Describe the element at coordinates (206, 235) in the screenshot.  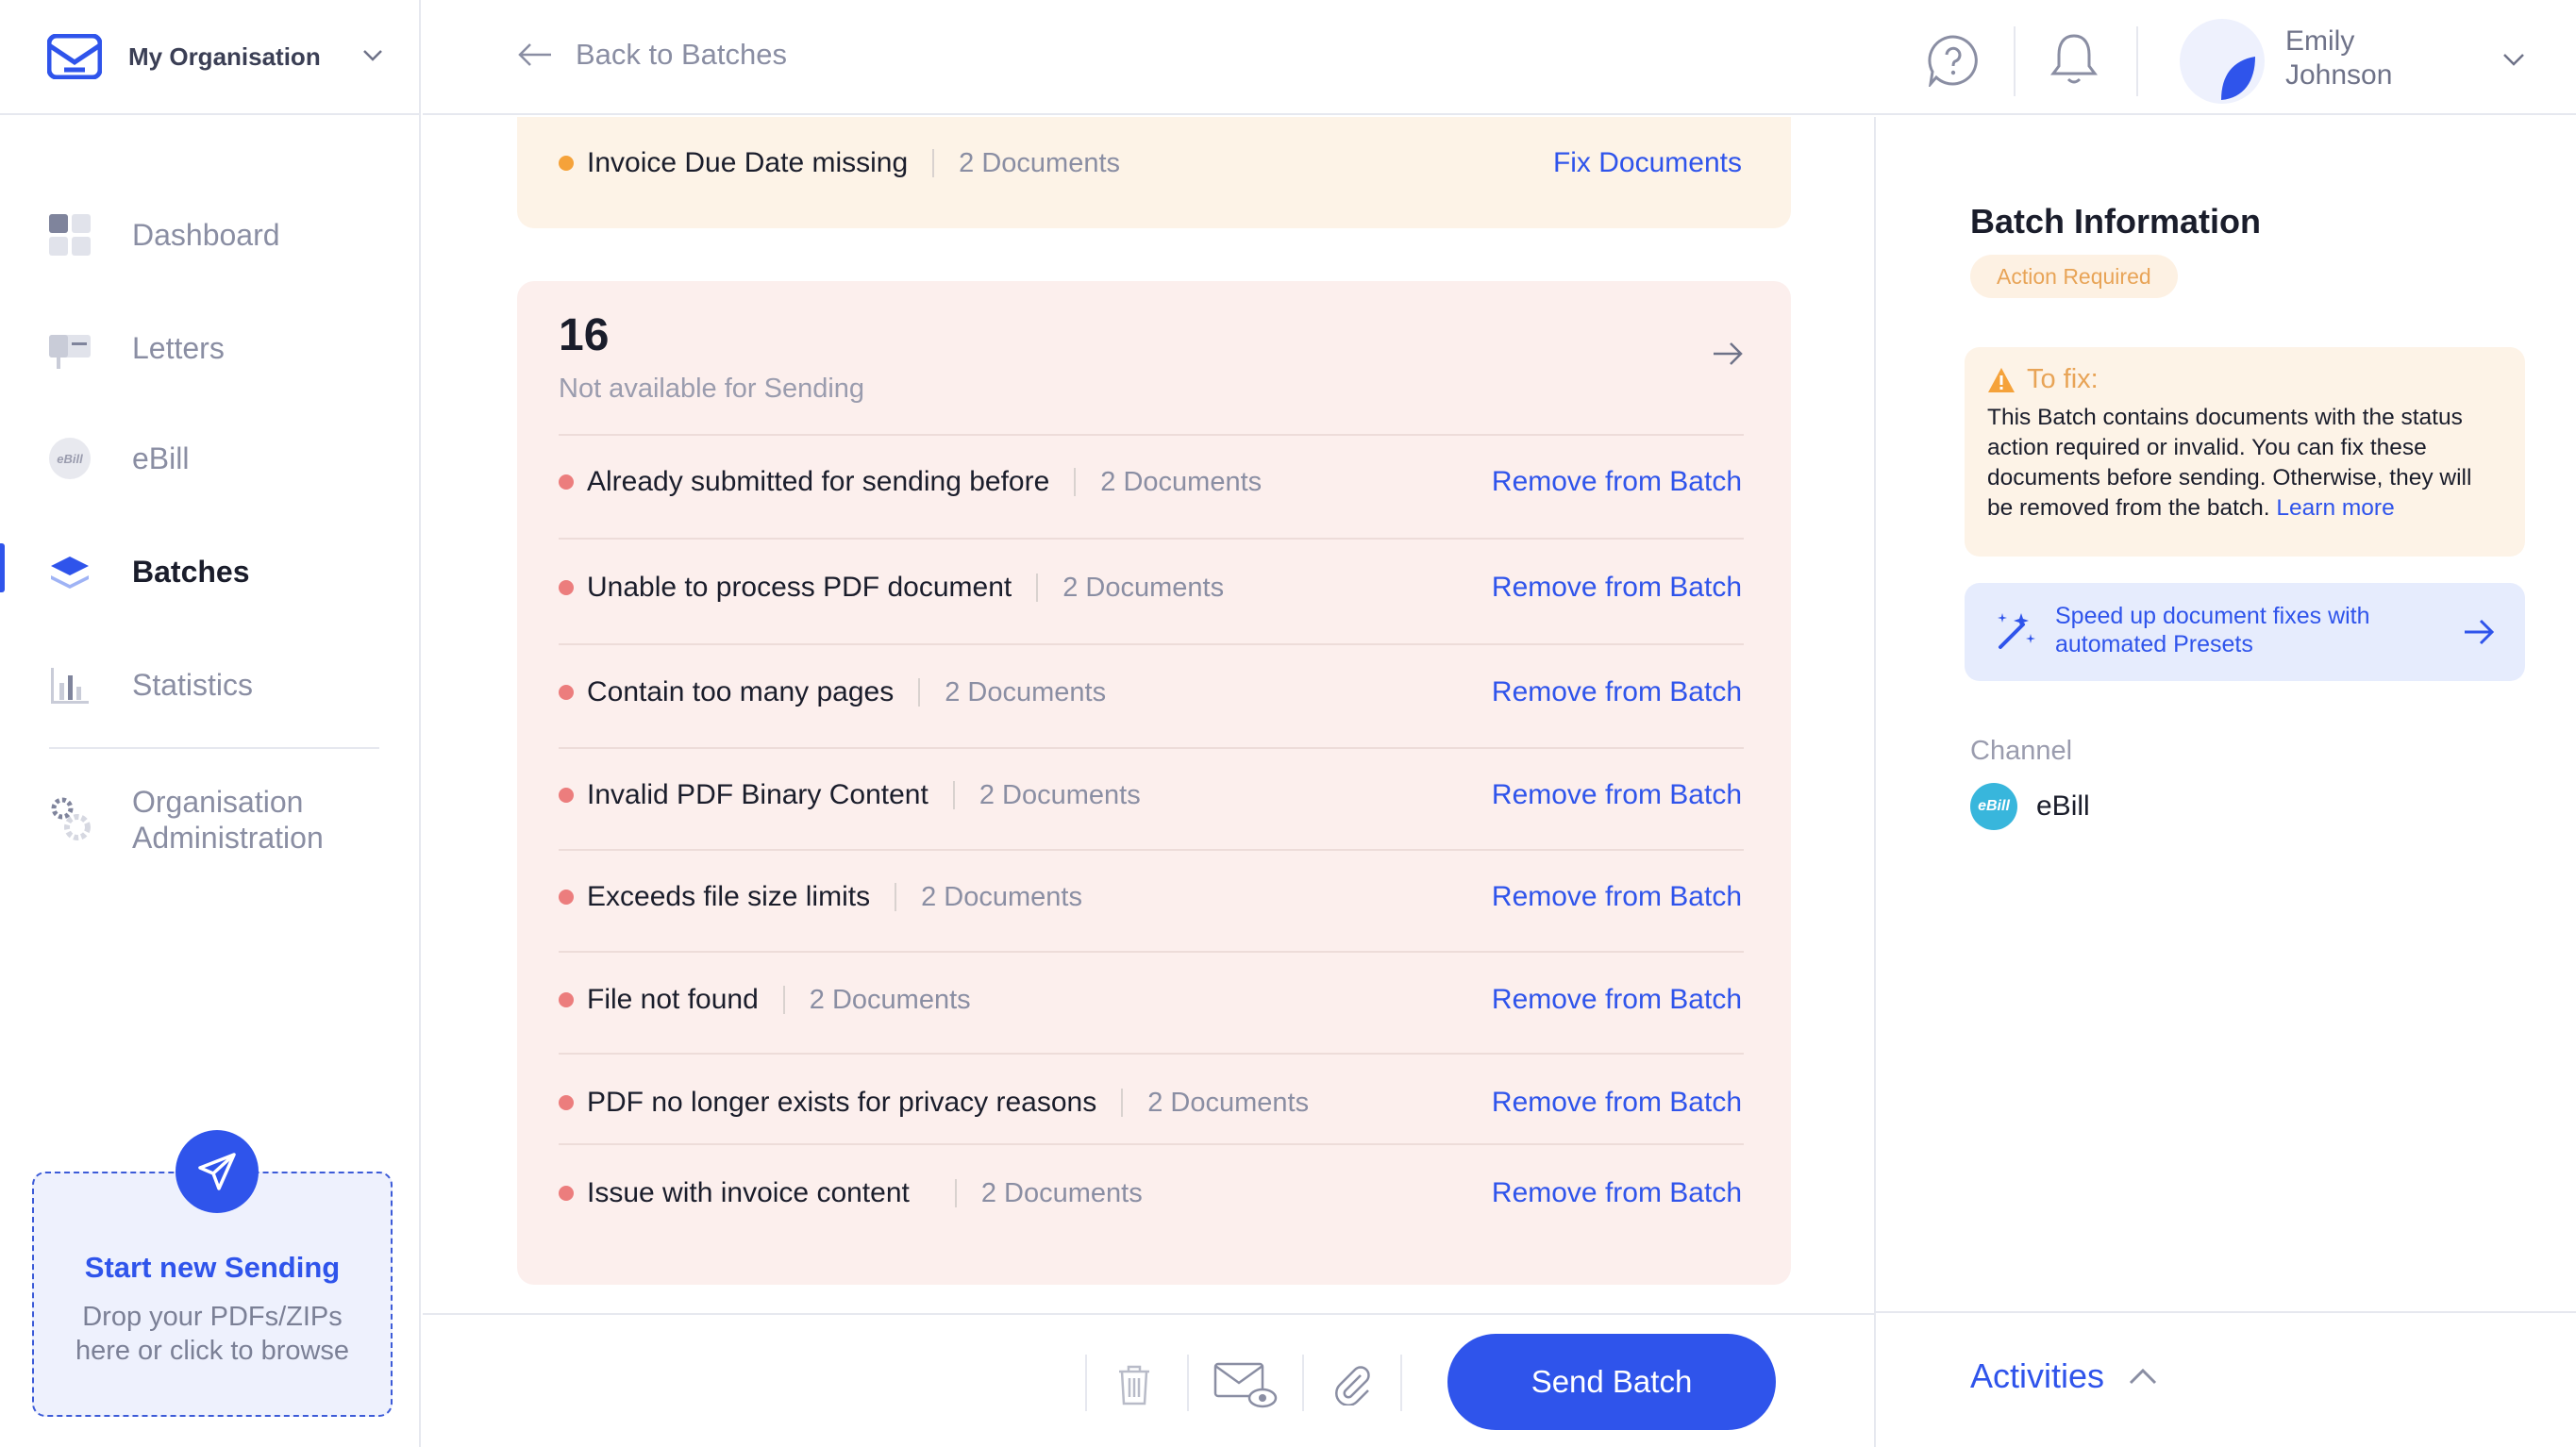
I see `nav-label: Dashboard` at that location.